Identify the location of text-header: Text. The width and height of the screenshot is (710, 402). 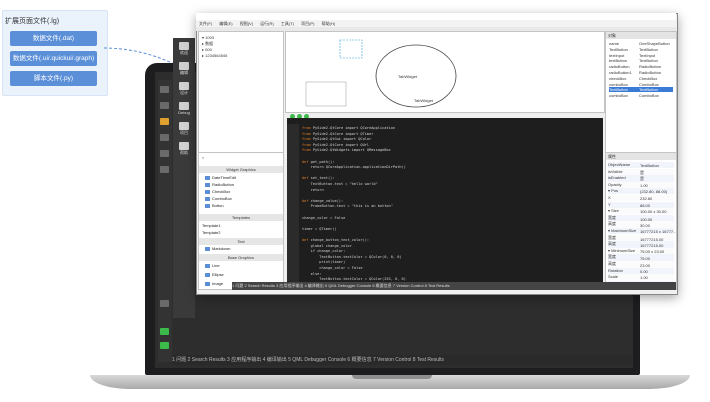
(241, 241).